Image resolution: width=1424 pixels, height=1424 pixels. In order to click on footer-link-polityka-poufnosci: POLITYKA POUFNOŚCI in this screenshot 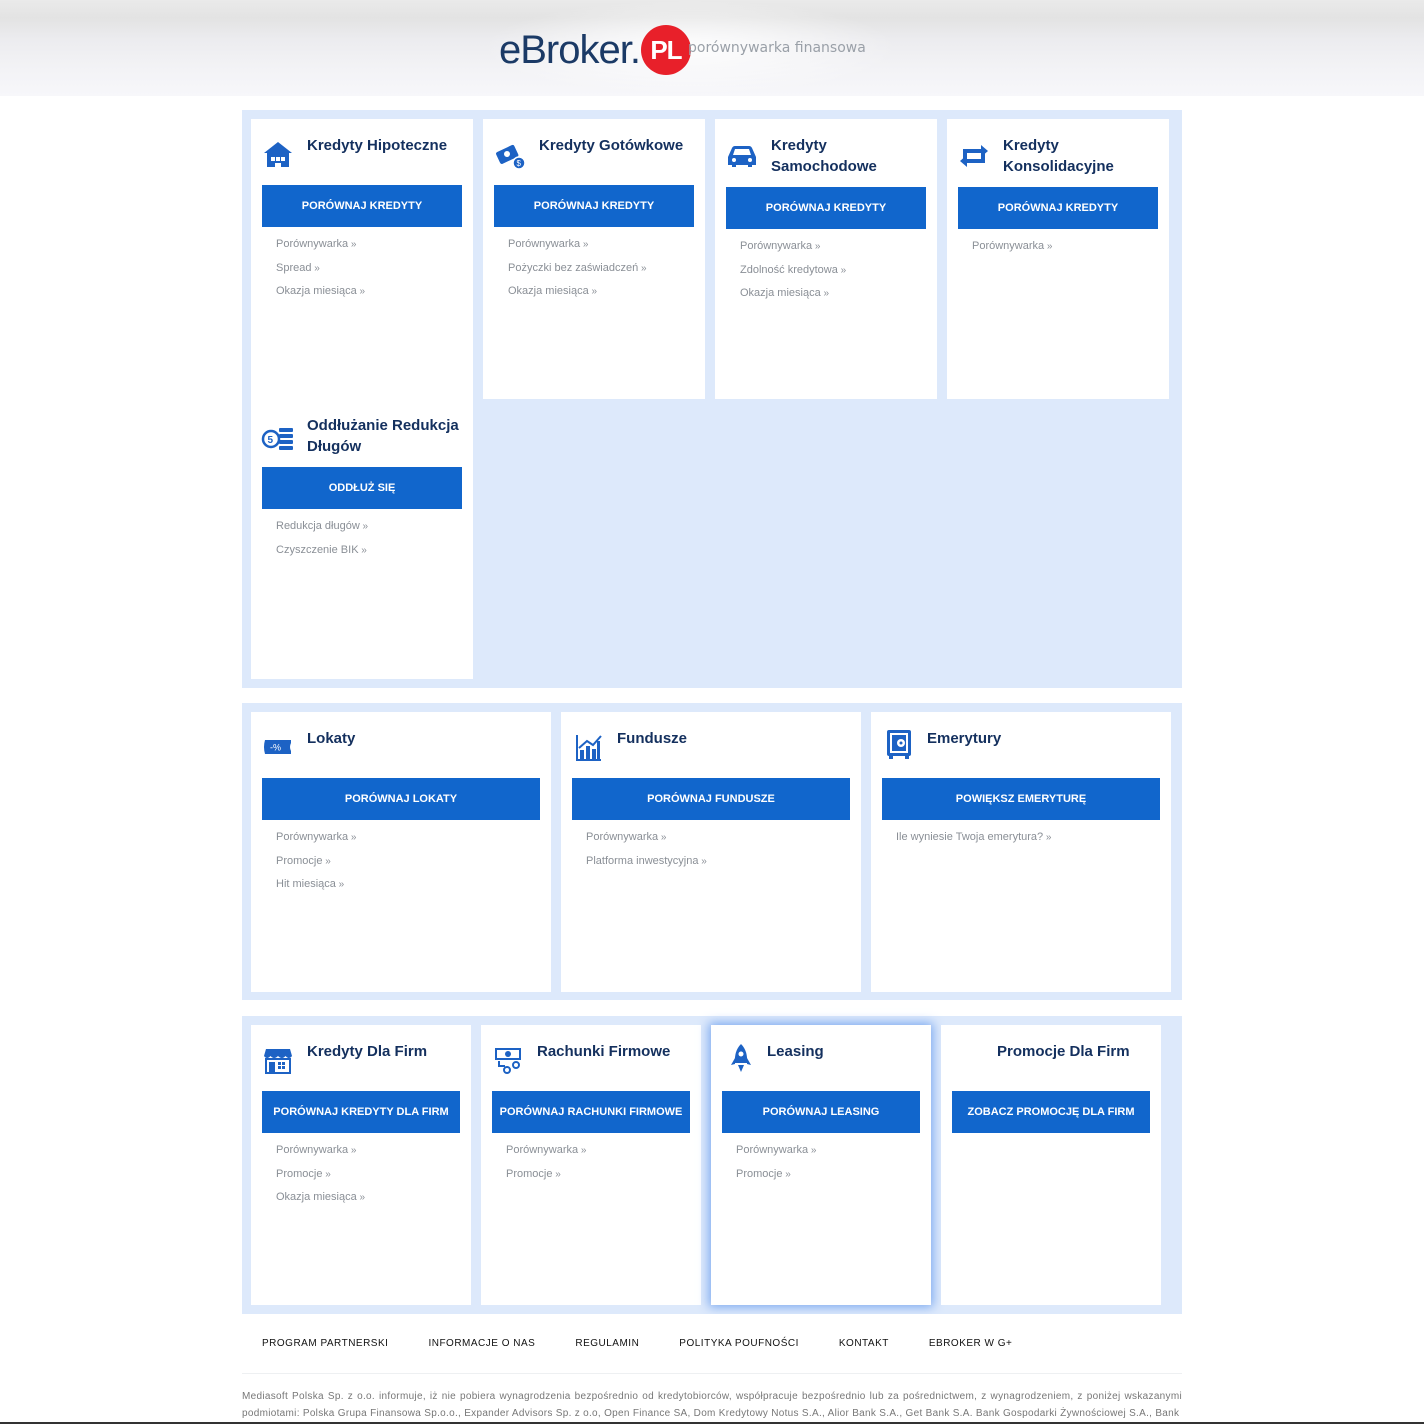, I will do `click(739, 1343)`.